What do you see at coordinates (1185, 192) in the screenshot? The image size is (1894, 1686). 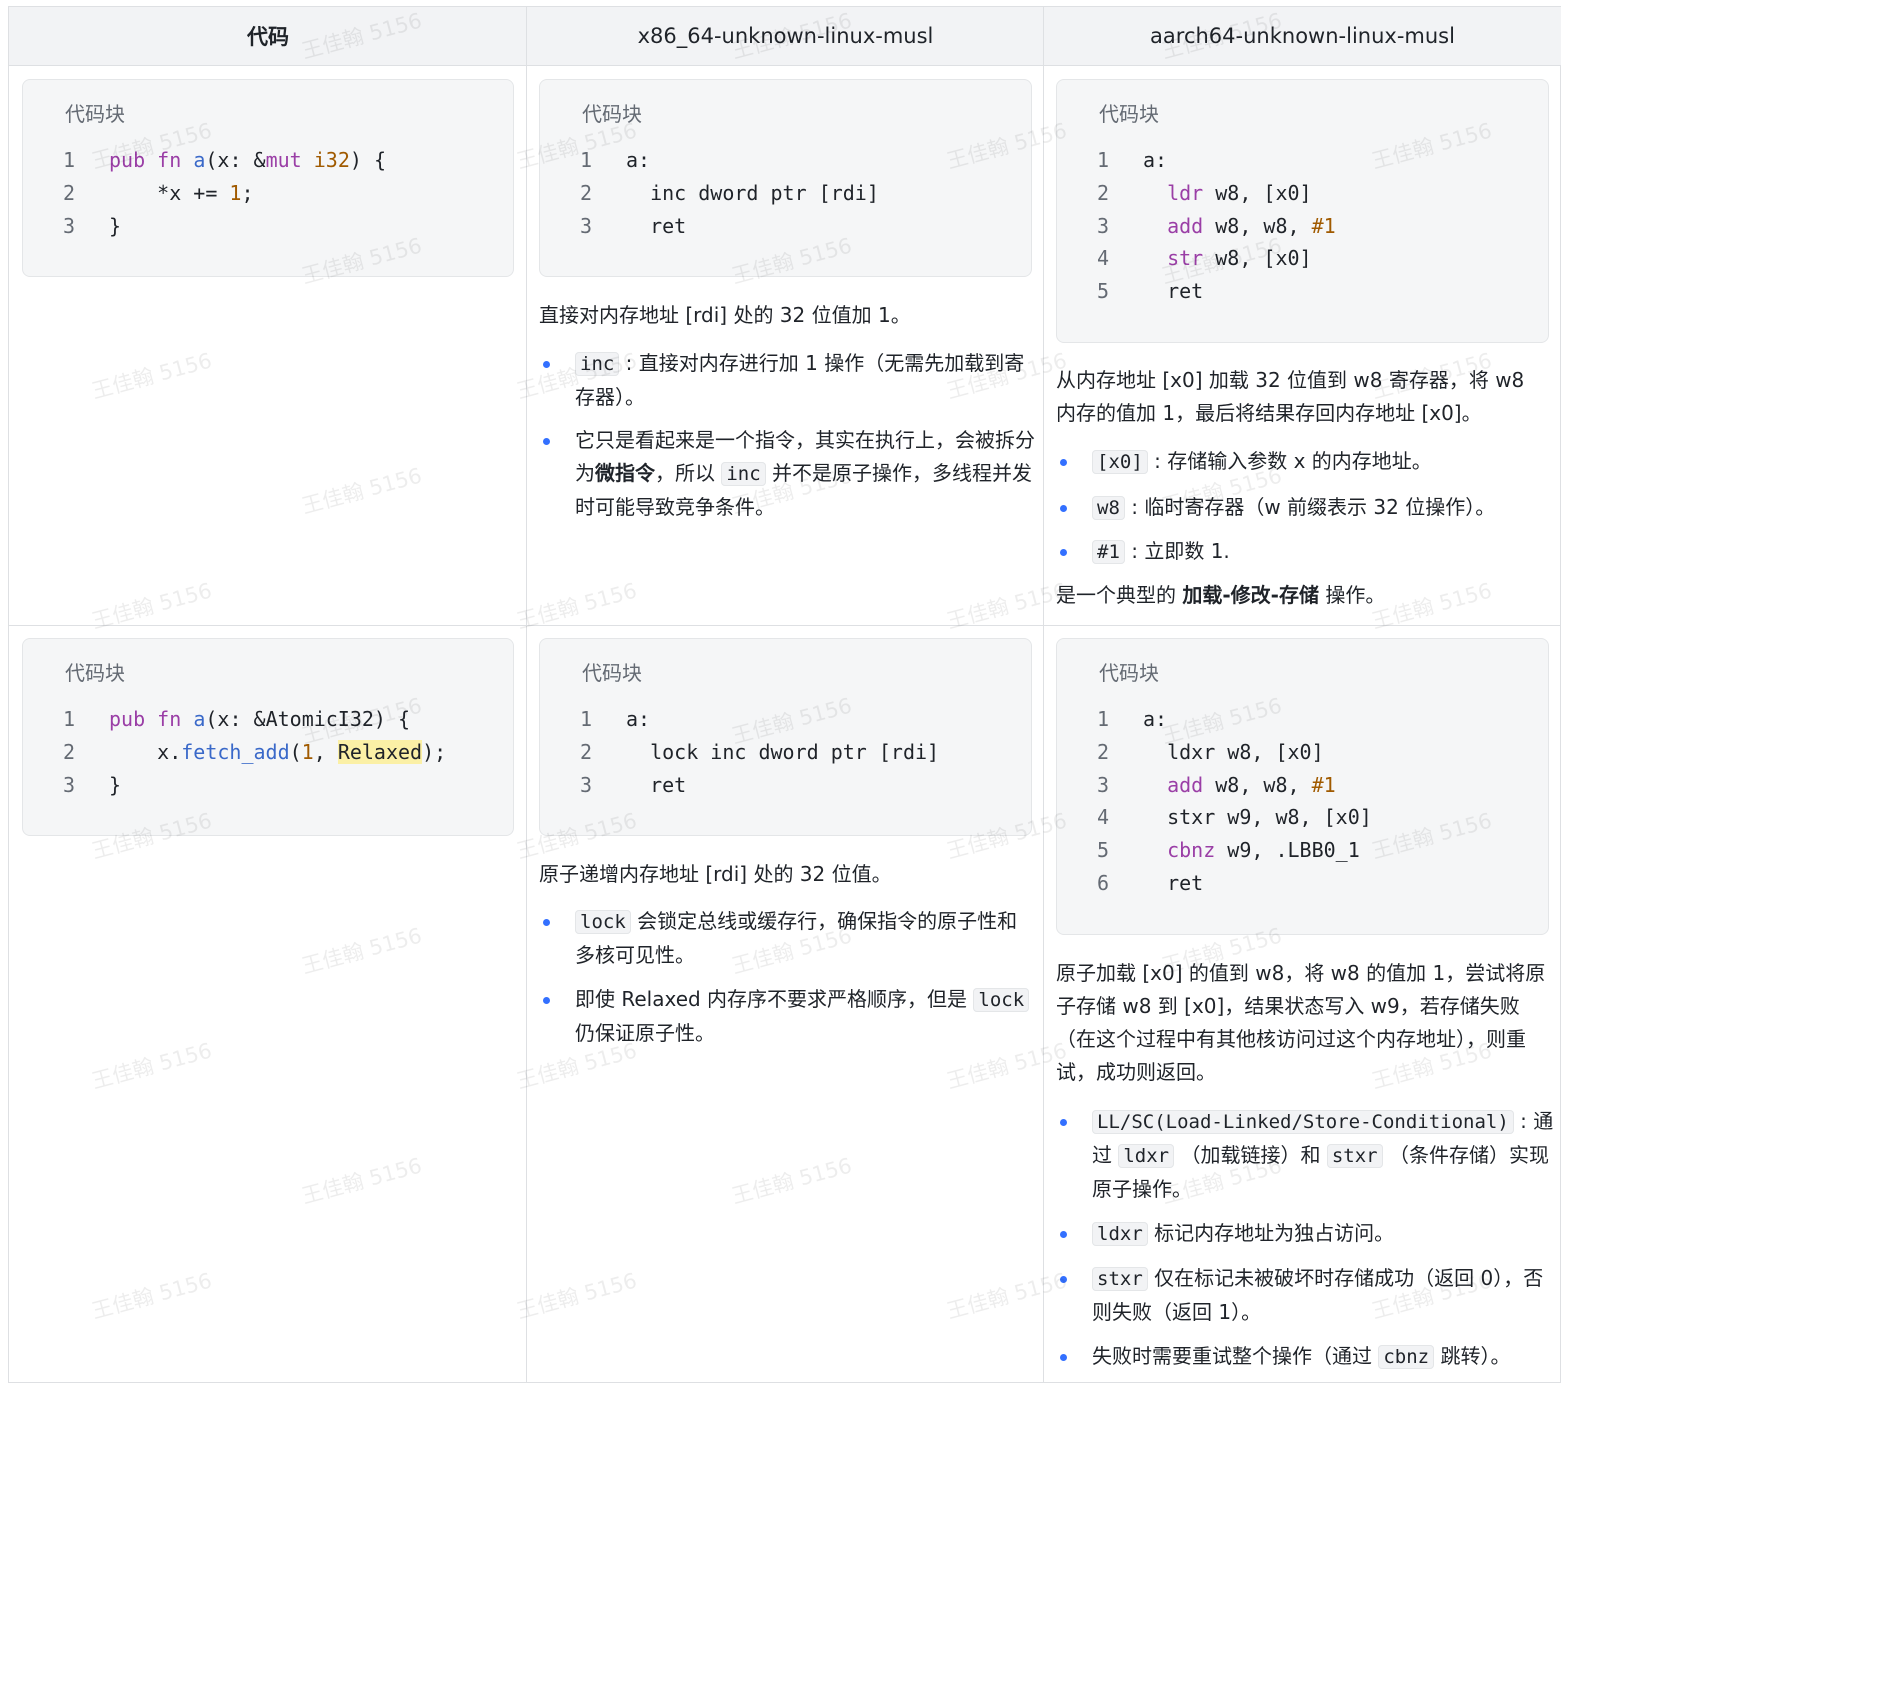 I see `code-token: ldr` at bounding box center [1185, 192].